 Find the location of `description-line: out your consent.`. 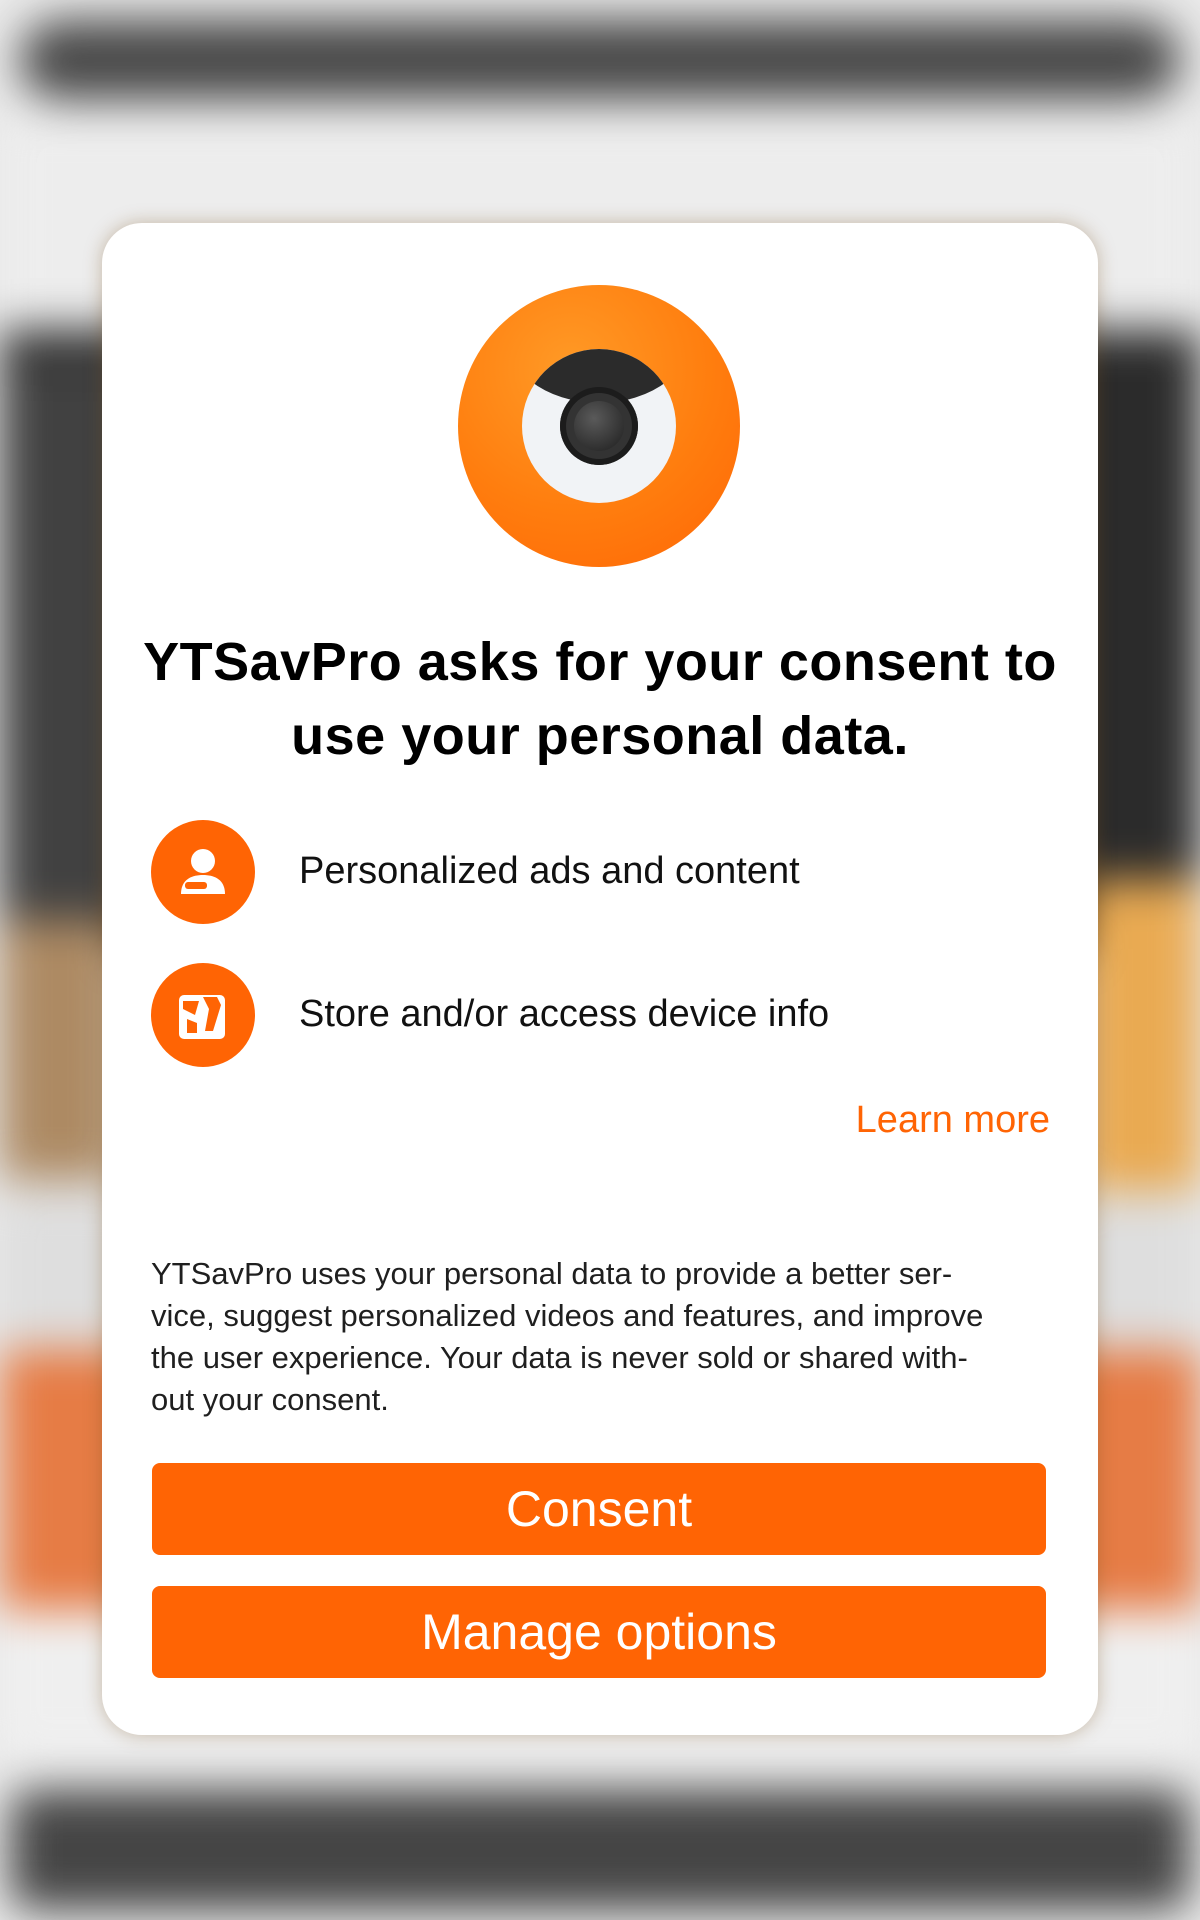

description-line: out your consent. is located at coordinates (270, 1399).